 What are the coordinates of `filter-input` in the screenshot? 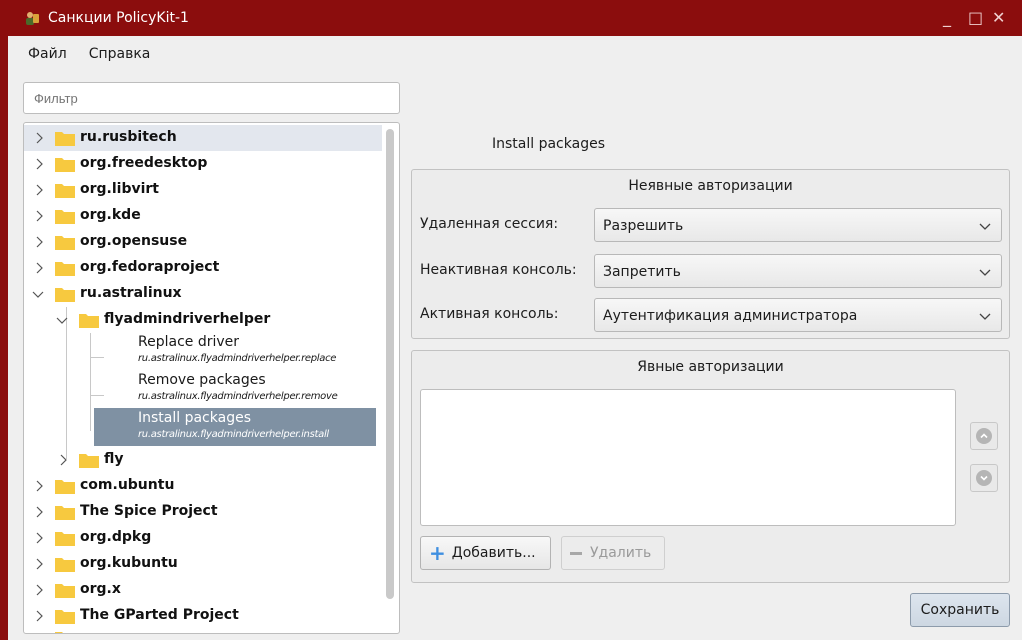 It's located at (211, 98).